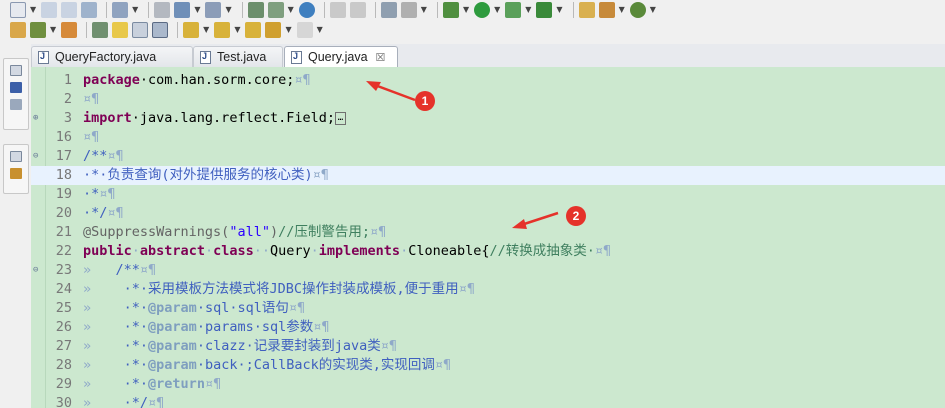 Image resolution: width=945 pixels, height=408 pixels. What do you see at coordinates (576, 216) in the screenshot?
I see `annotation-badge-2: 2` at bounding box center [576, 216].